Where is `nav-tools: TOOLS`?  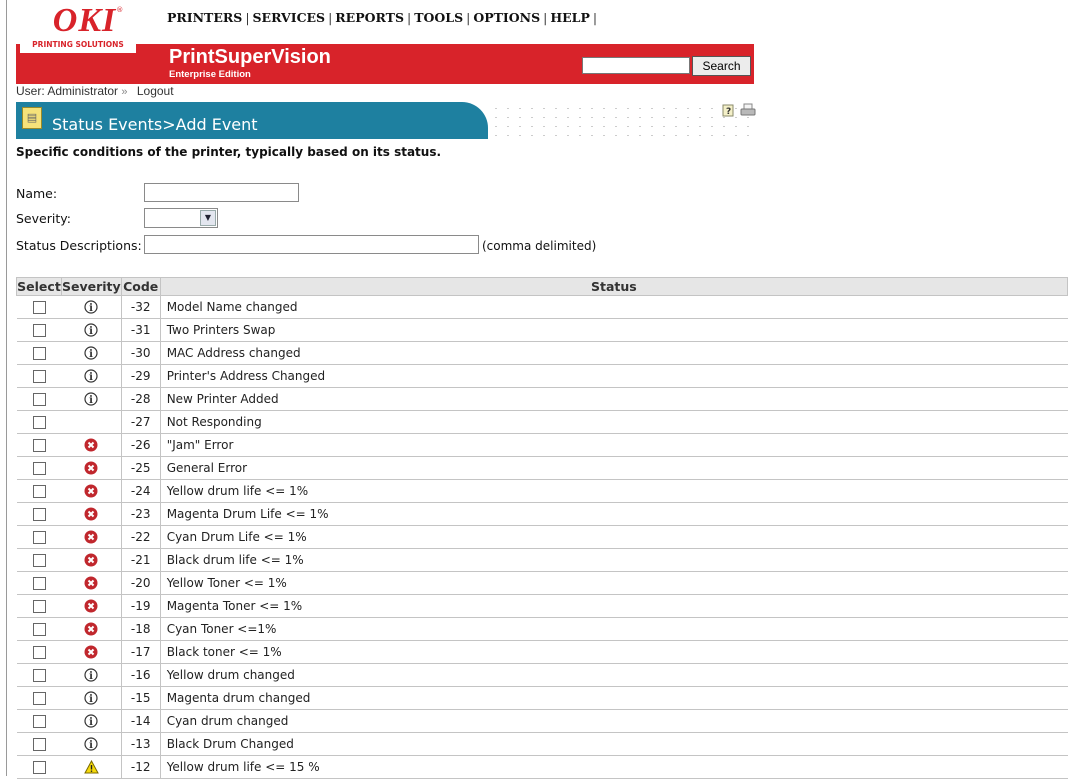
nav-tools: TOOLS is located at coordinates (438, 17).